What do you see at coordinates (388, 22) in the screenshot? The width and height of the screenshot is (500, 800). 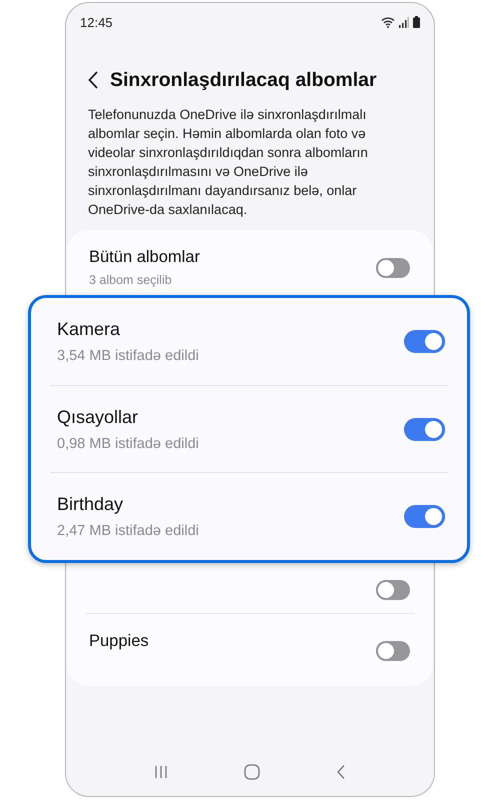 I see `wifi-icon` at bounding box center [388, 22].